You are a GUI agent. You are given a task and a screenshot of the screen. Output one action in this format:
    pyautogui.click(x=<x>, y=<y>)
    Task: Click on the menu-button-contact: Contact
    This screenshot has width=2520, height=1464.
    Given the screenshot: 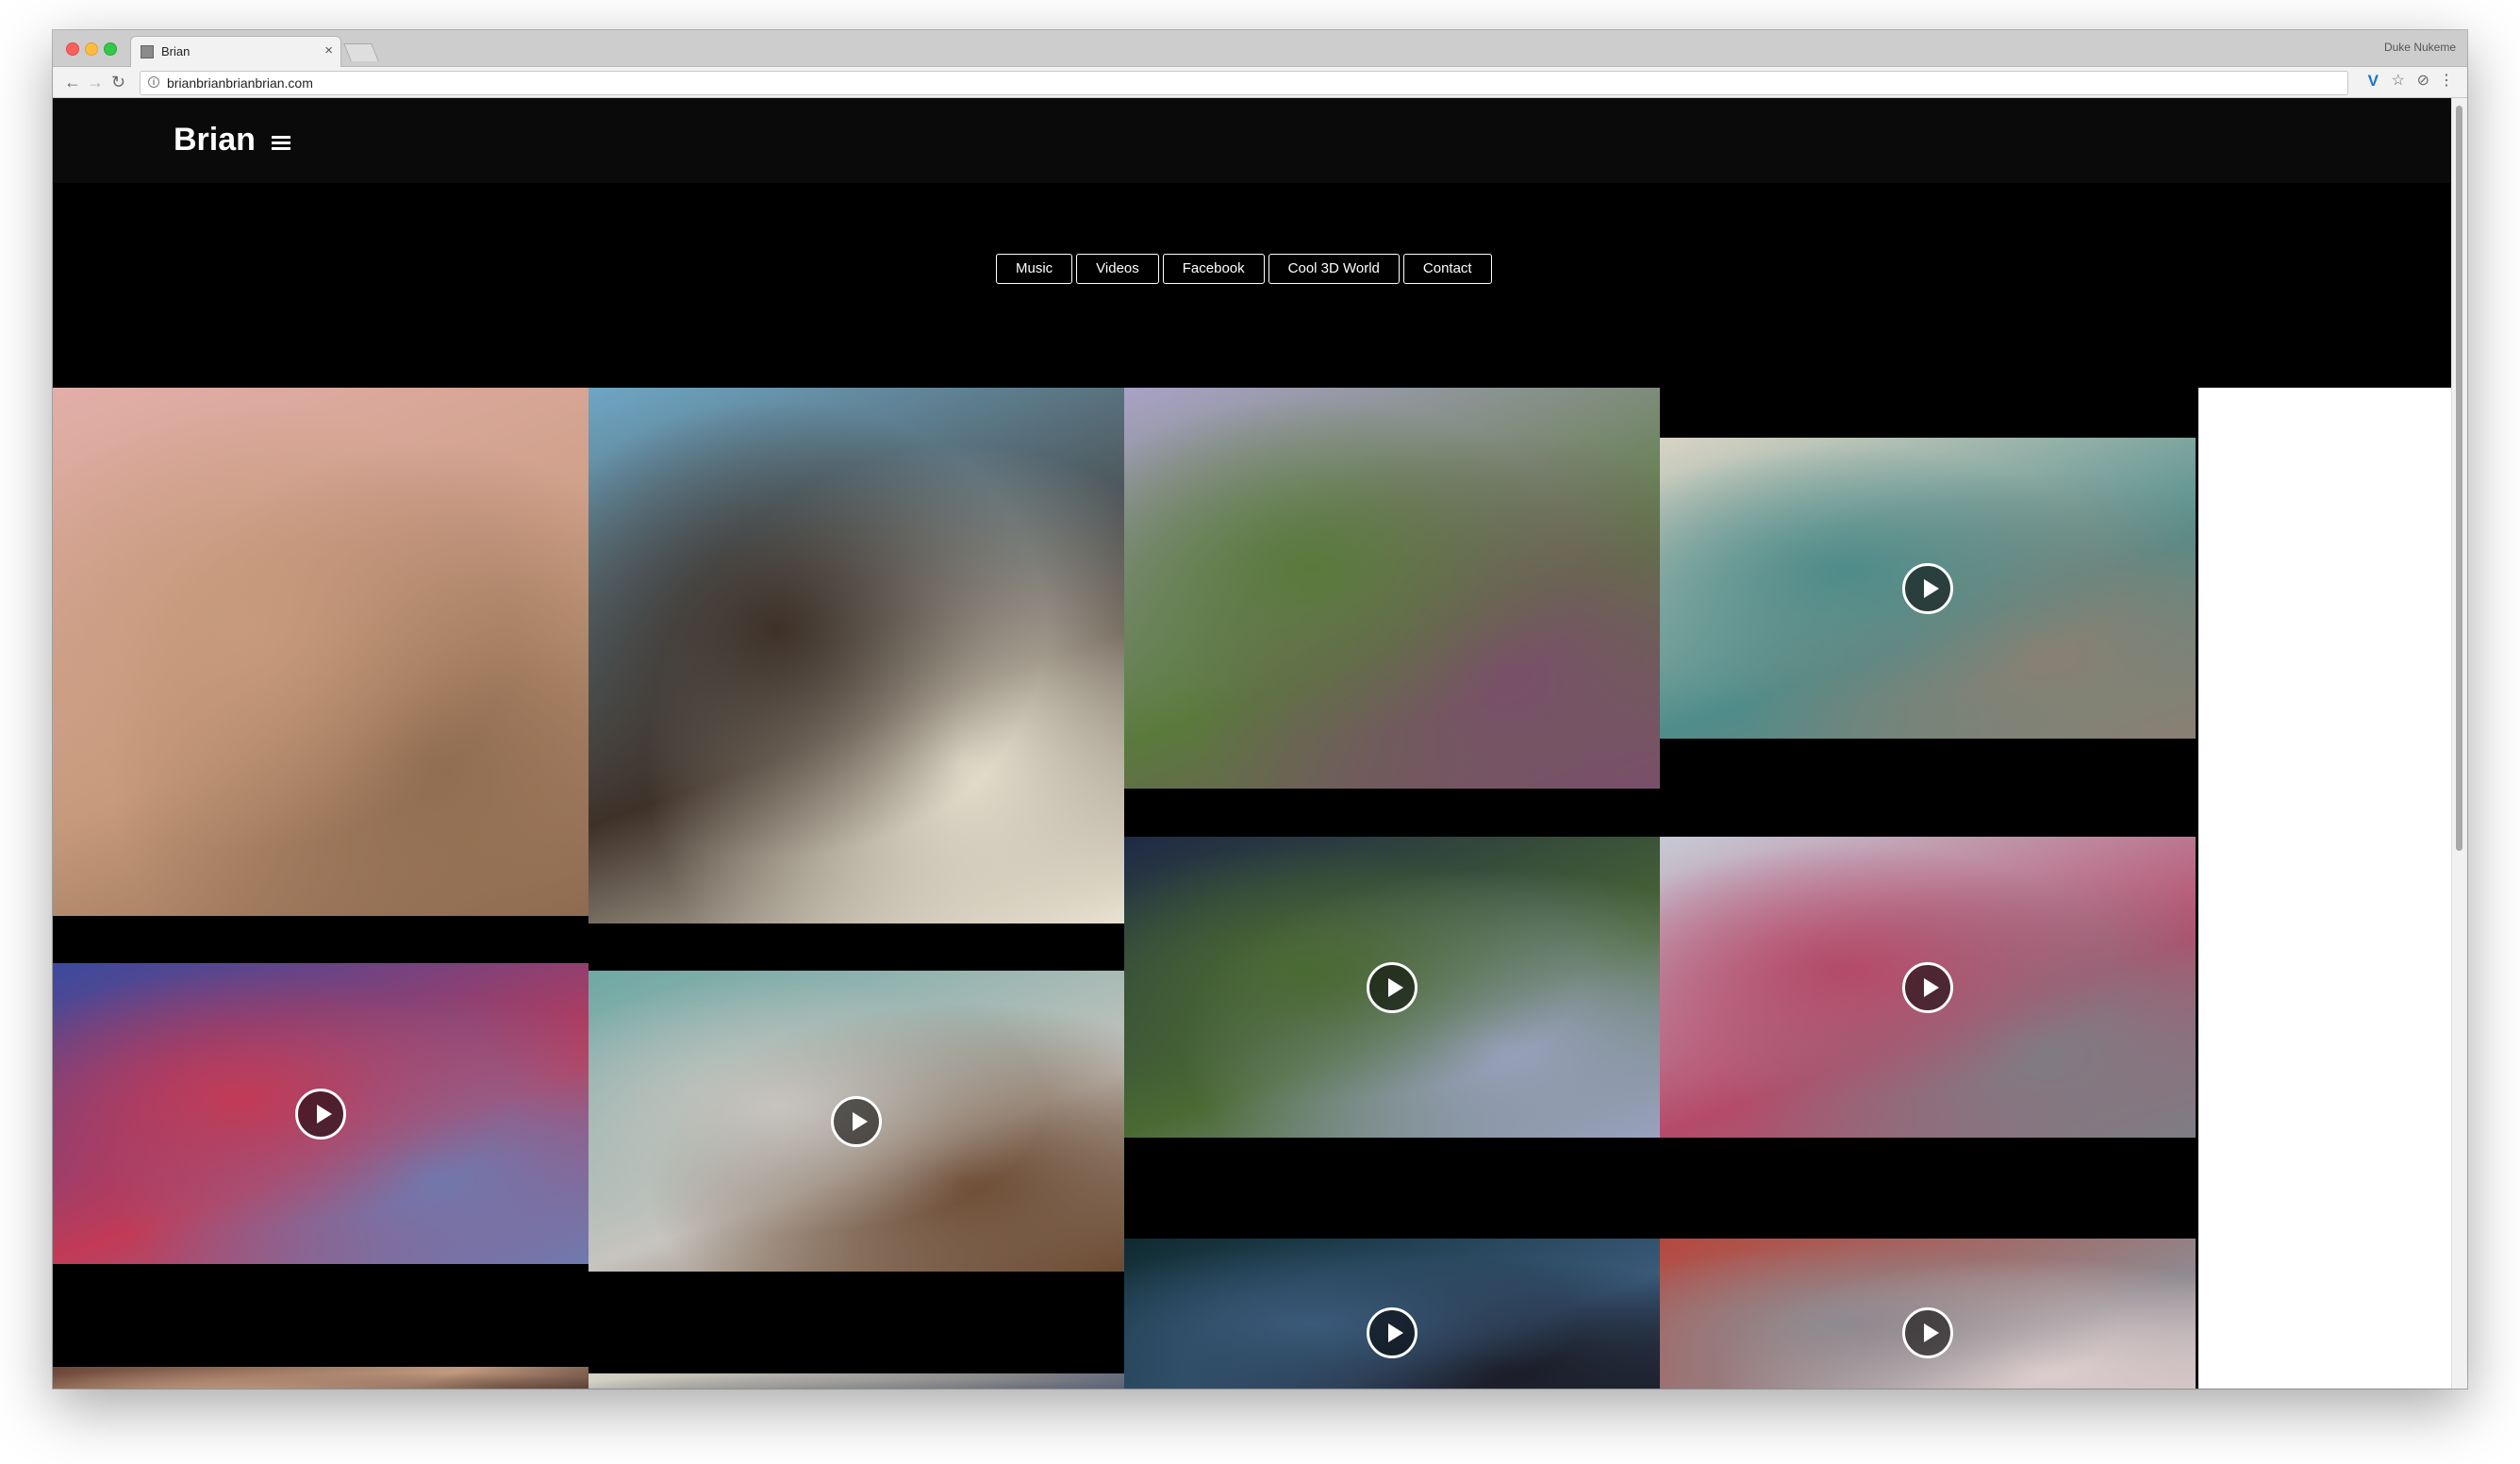 What is the action you would take?
    pyautogui.click(x=1447, y=269)
    